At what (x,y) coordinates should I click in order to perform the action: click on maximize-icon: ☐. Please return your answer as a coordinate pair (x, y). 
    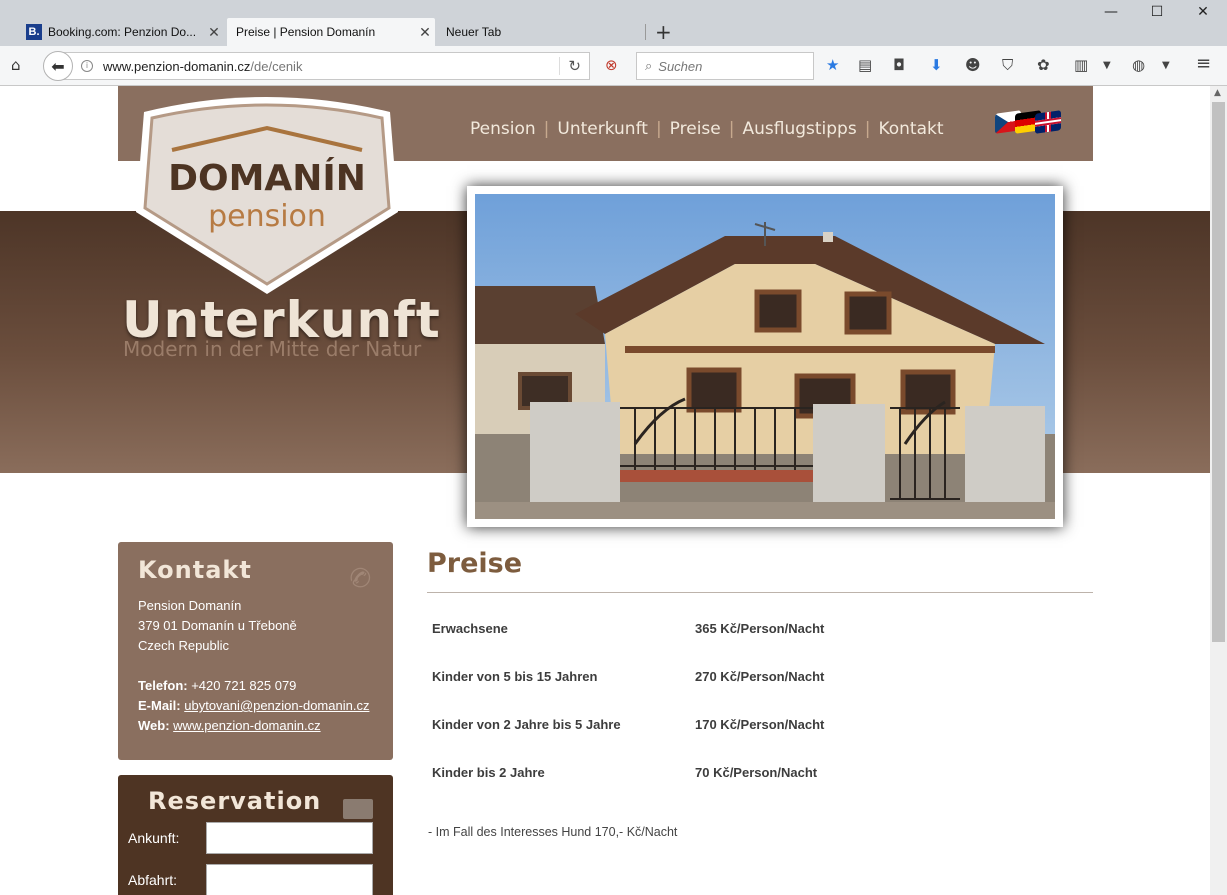
    Looking at the image, I should click on (1157, 16).